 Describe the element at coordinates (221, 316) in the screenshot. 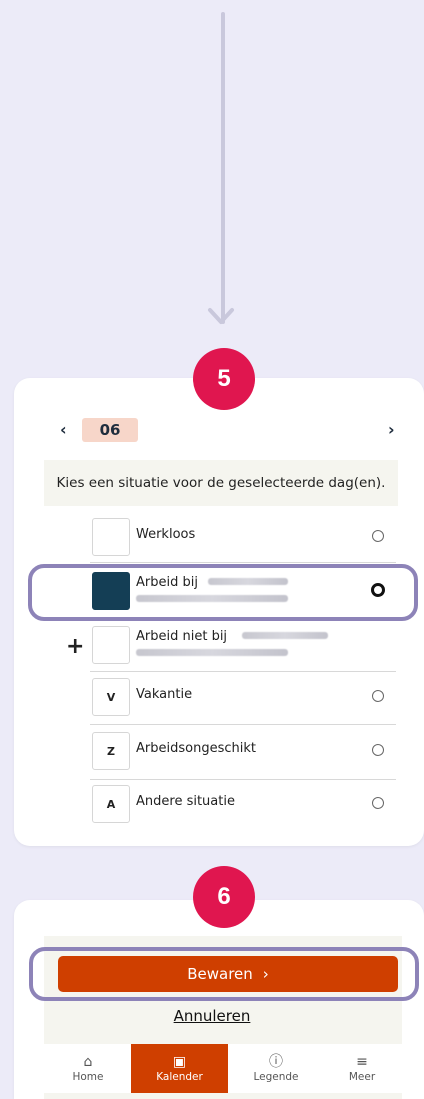

I see `down-arrow-icon` at that location.